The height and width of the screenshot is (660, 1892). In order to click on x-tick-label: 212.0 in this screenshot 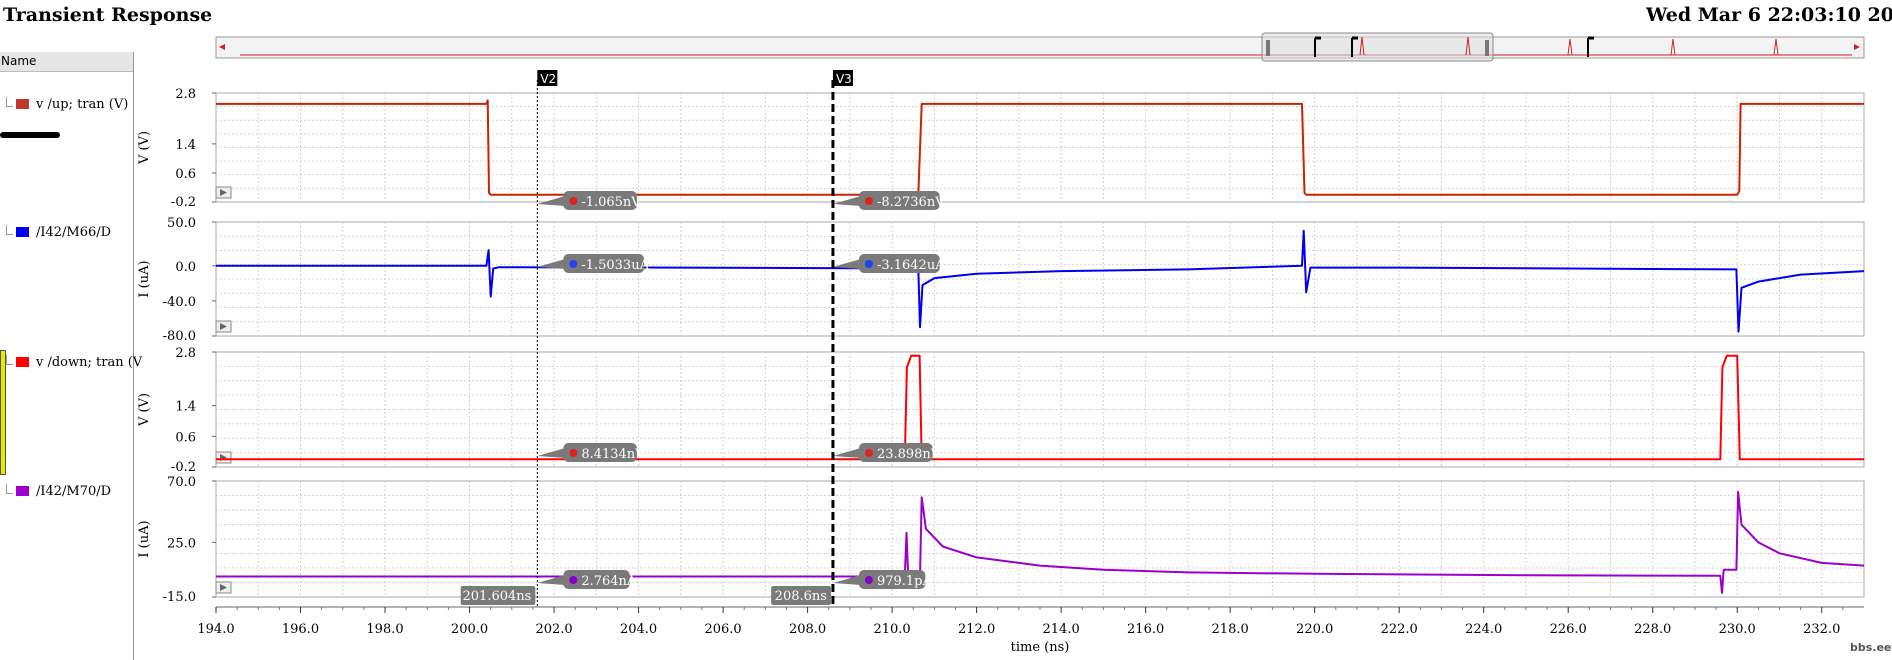, I will do `click(976, 629)`.